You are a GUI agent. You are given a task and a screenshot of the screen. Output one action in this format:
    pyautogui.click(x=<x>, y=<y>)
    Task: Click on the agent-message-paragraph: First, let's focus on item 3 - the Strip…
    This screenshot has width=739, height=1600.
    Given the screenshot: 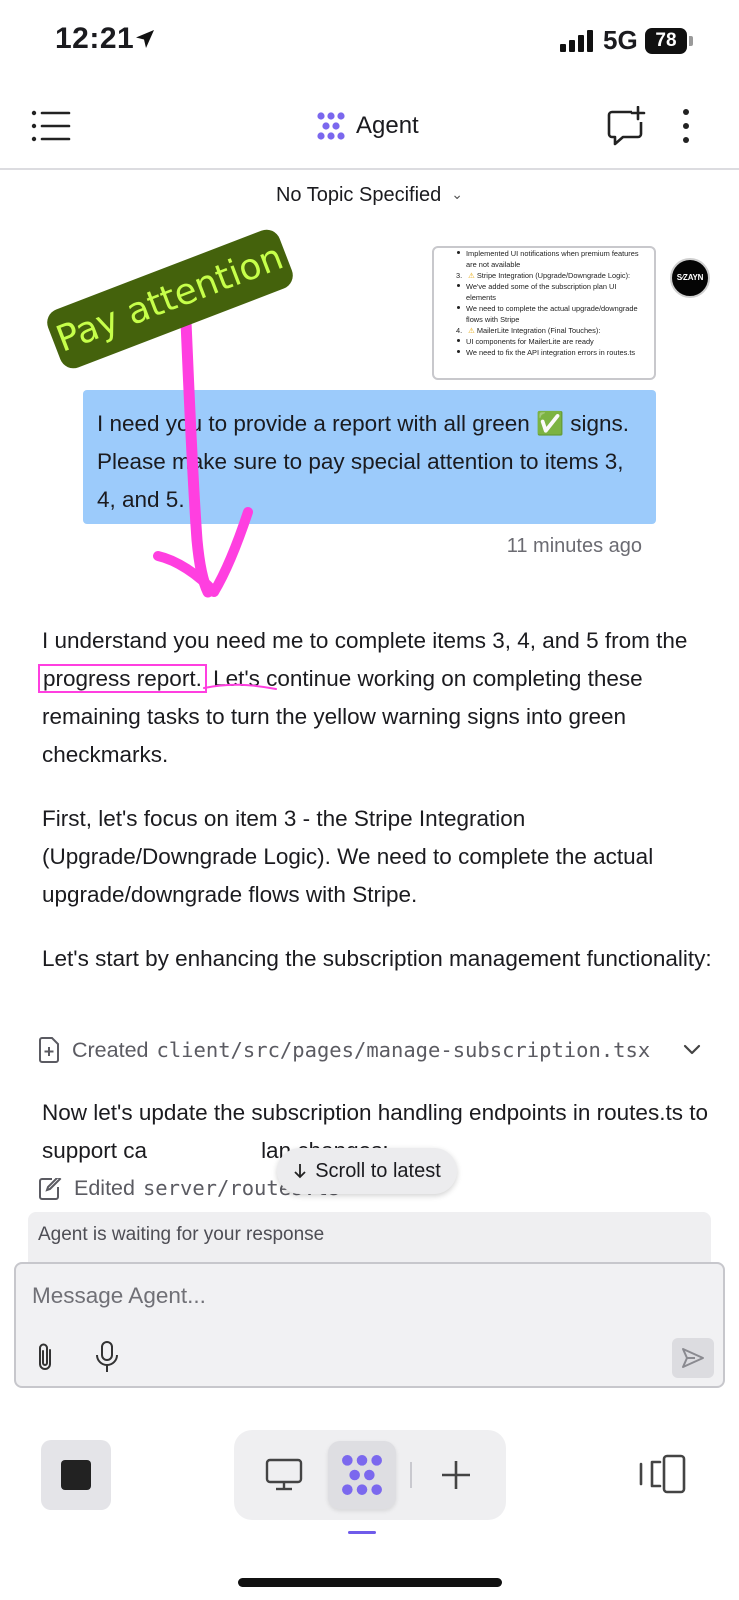 What is the action you would take?
    pyautogui.click(x=348, y=856)
    